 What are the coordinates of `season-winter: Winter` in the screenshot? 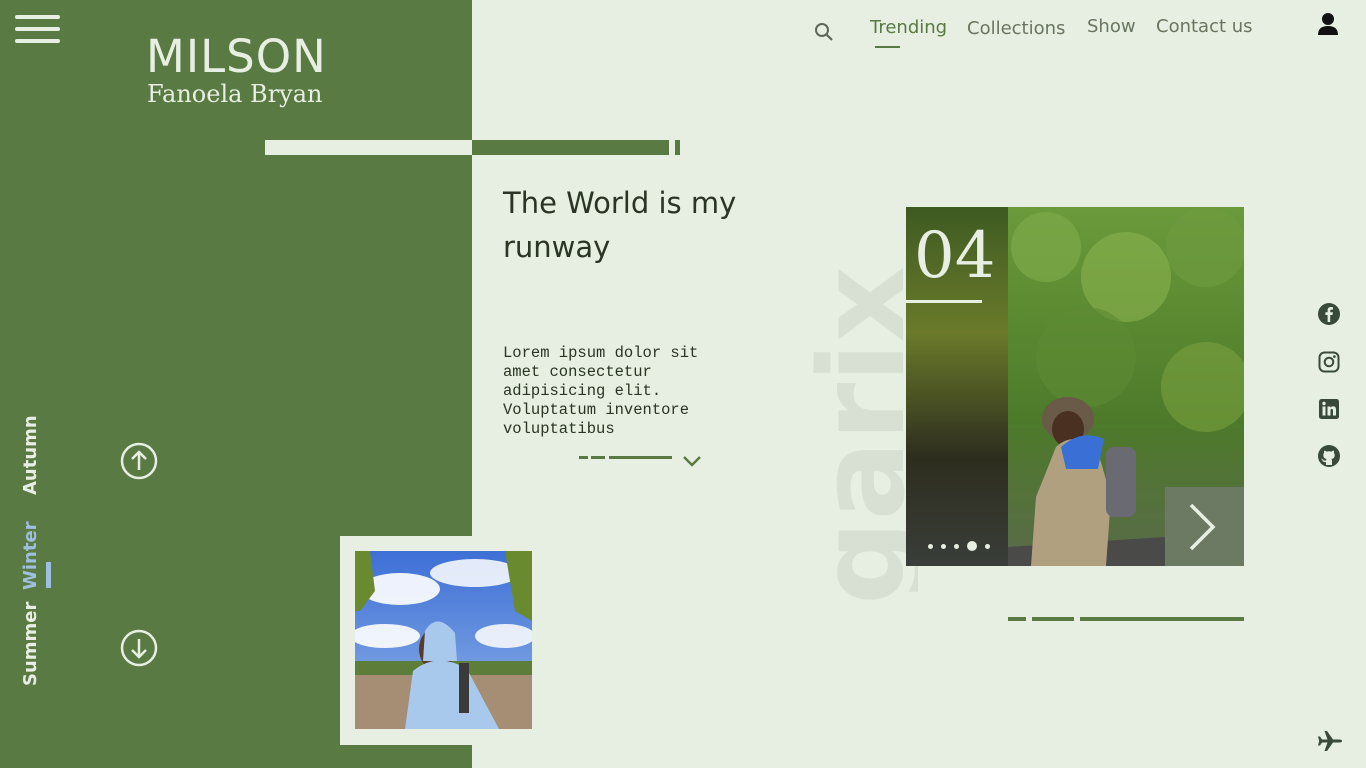 It's located at (31, 555).